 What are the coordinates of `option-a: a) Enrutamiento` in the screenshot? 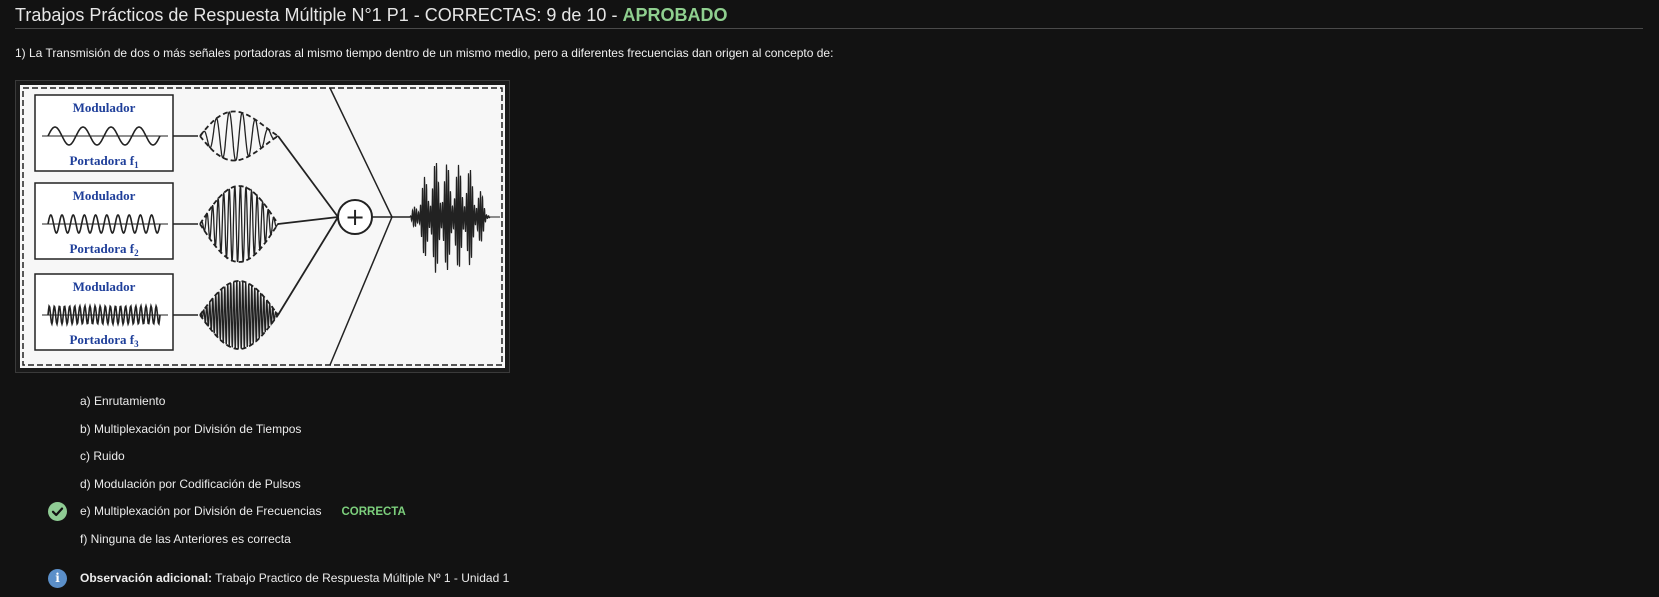 It's located at (122, 401).